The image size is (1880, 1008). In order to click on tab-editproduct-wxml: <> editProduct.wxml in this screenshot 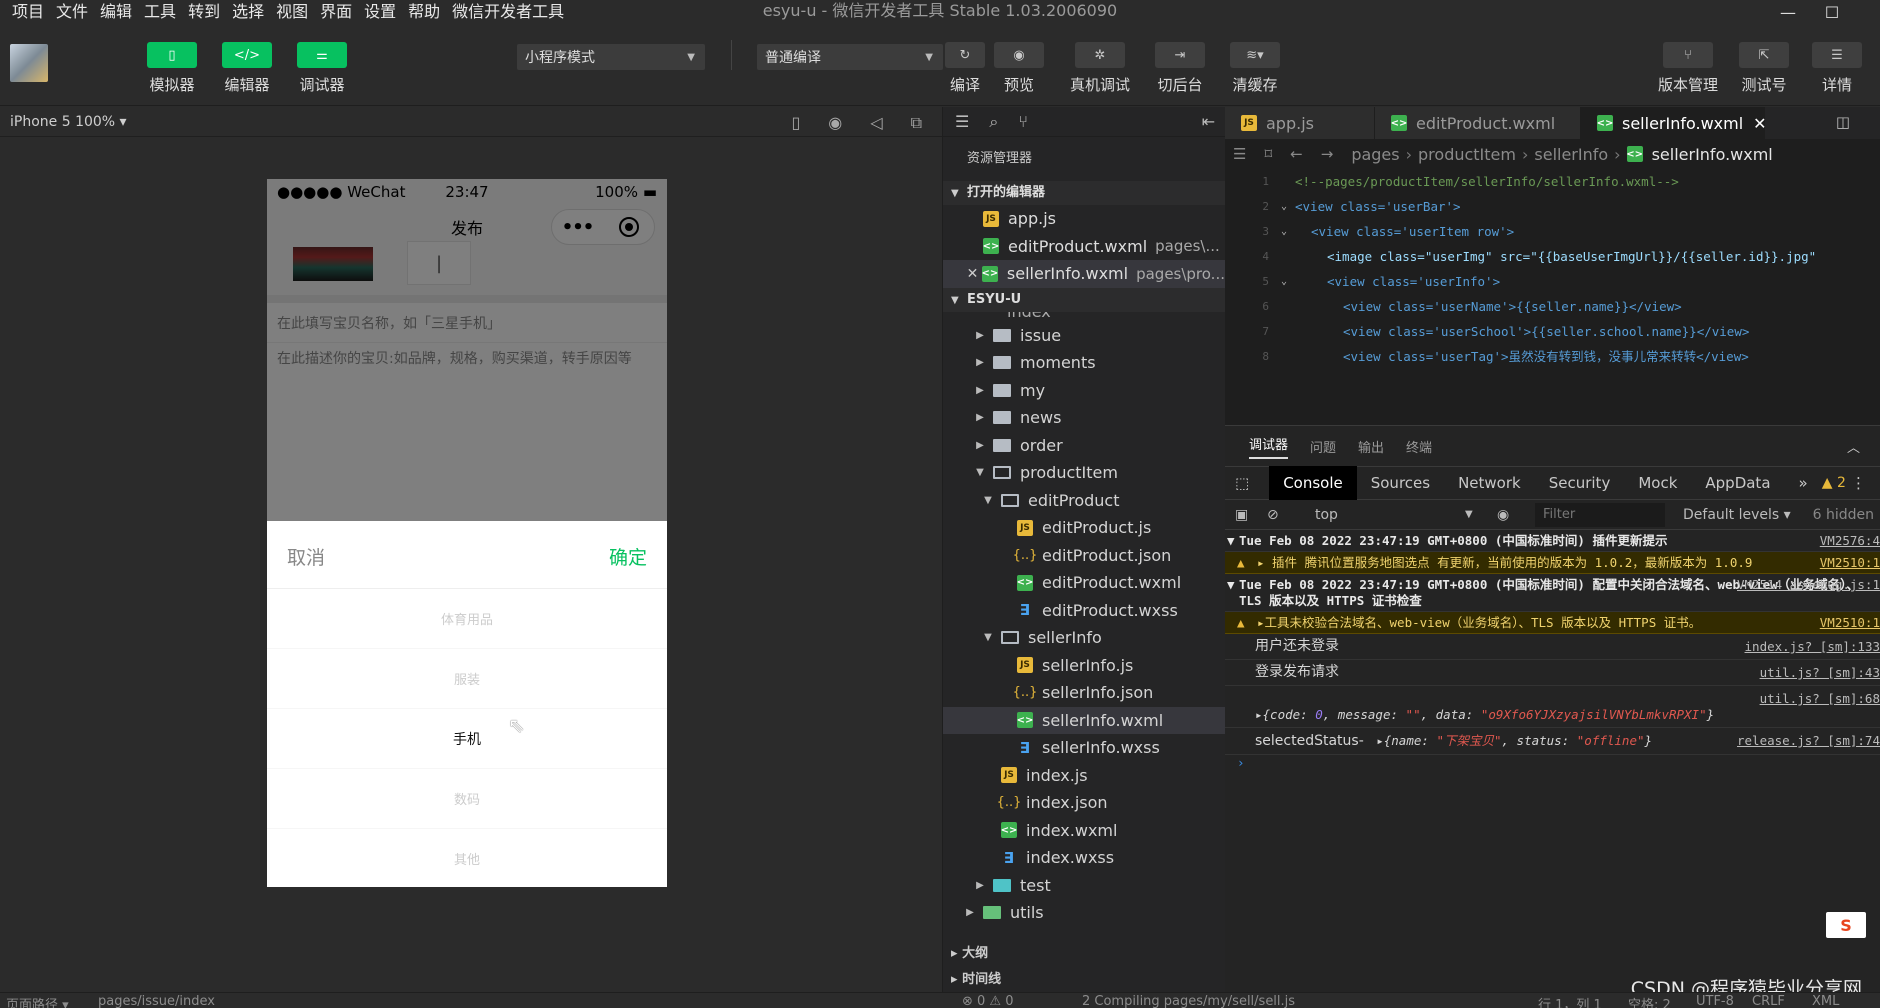, I will do `click(1478, 123)`.